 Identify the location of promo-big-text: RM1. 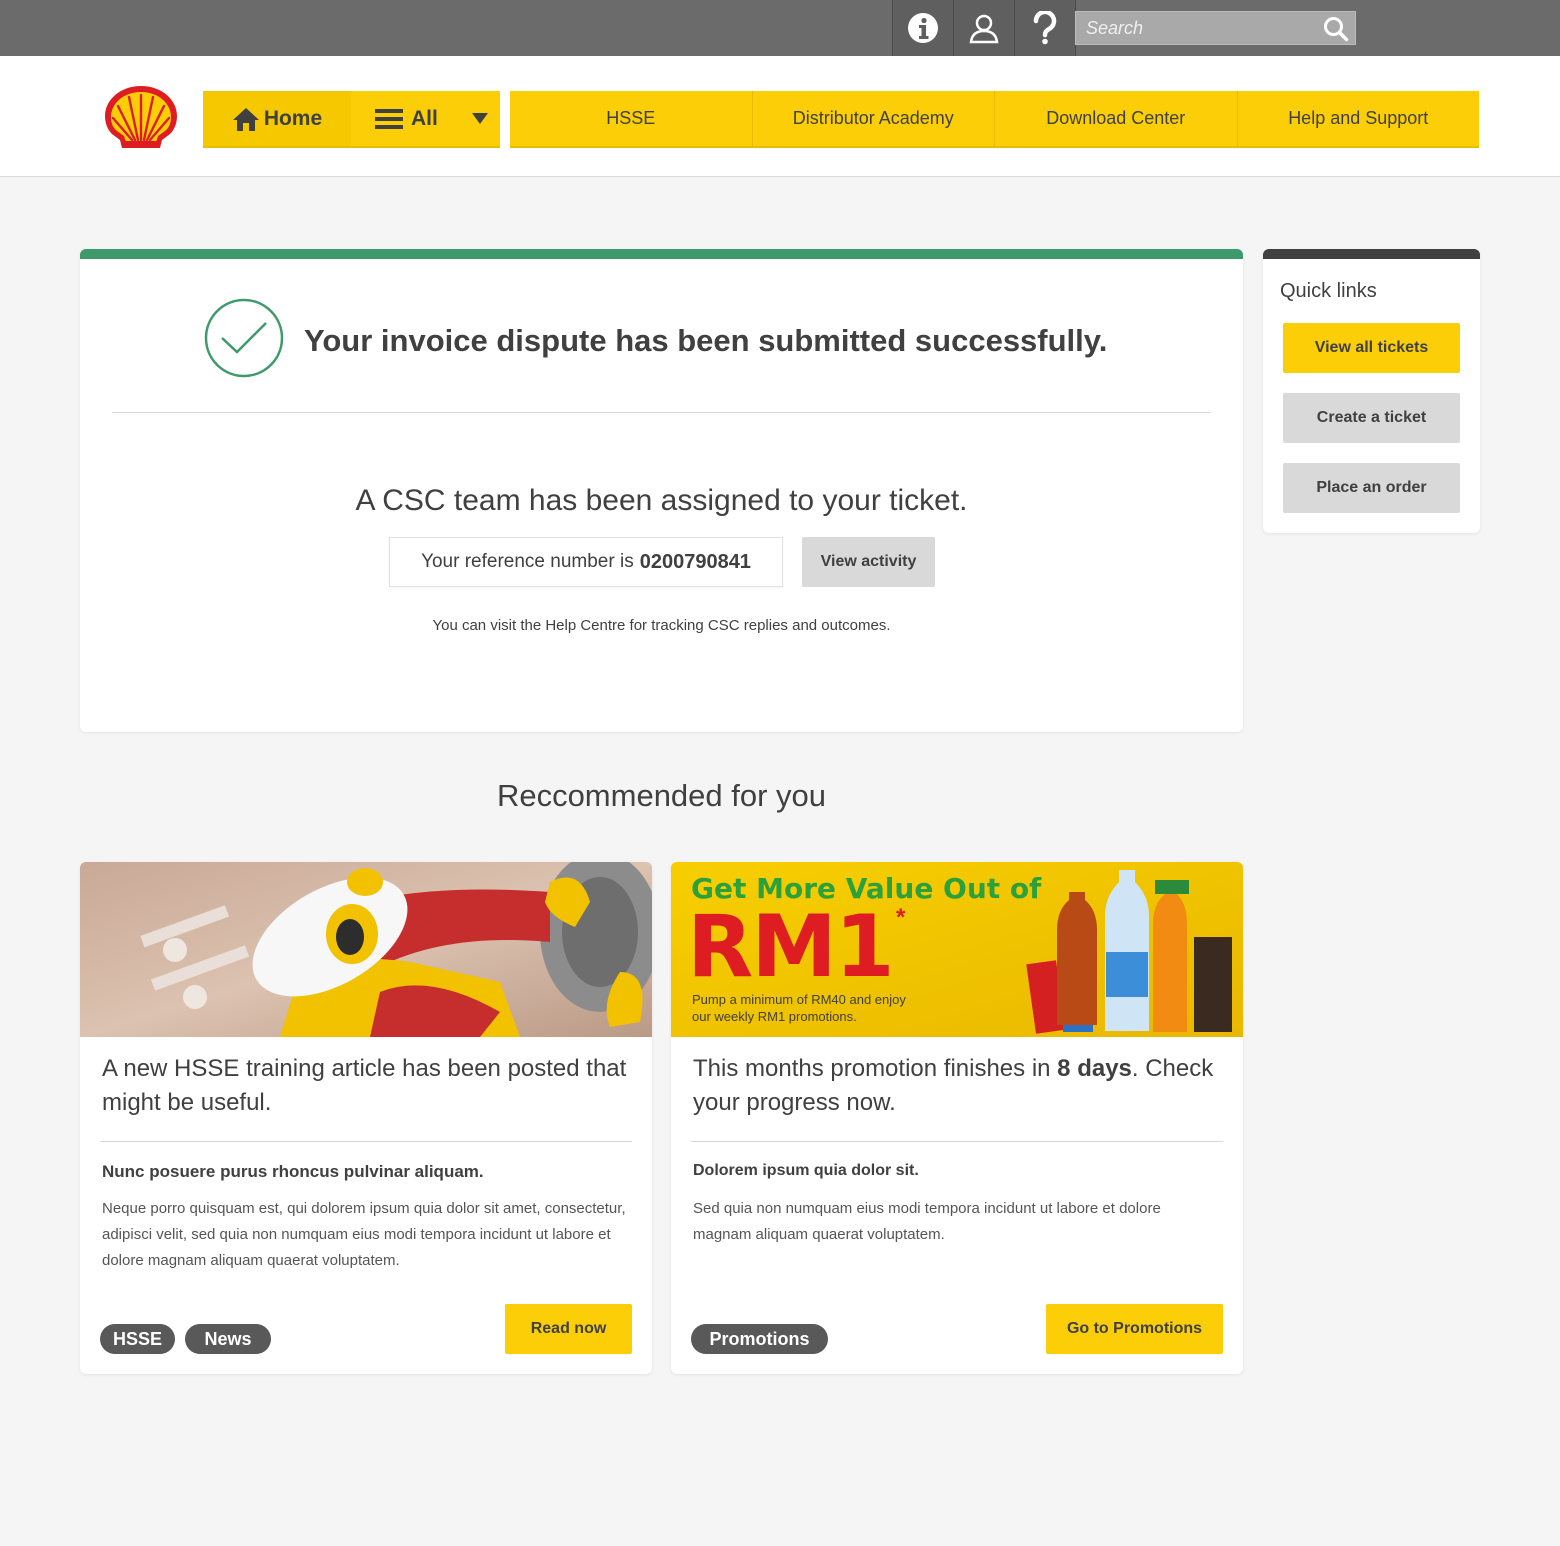
(791, 947).